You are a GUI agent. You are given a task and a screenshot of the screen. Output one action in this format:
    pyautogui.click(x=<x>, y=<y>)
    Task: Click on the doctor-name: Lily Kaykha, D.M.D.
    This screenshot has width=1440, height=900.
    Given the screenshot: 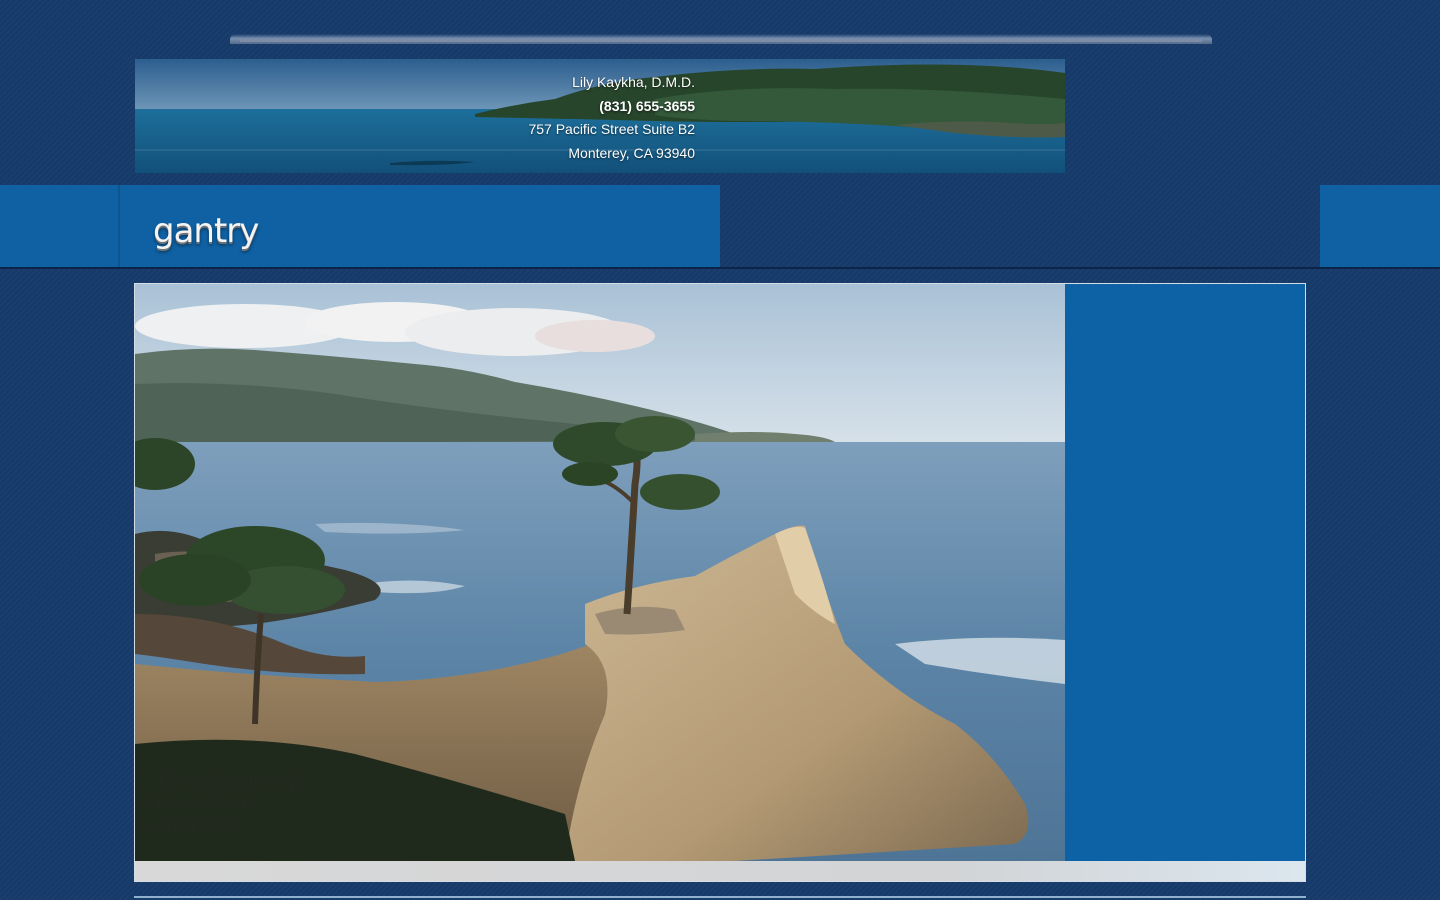 What is the action you would take?
    pyautogui.click(x=633, y=82)
    